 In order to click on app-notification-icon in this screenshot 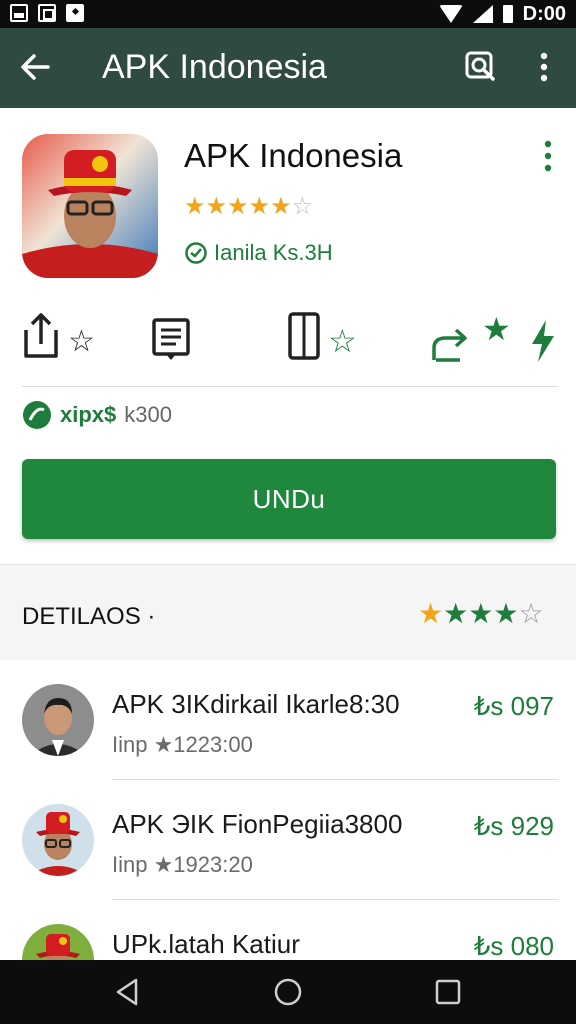, I will do `click(75, 13)`.